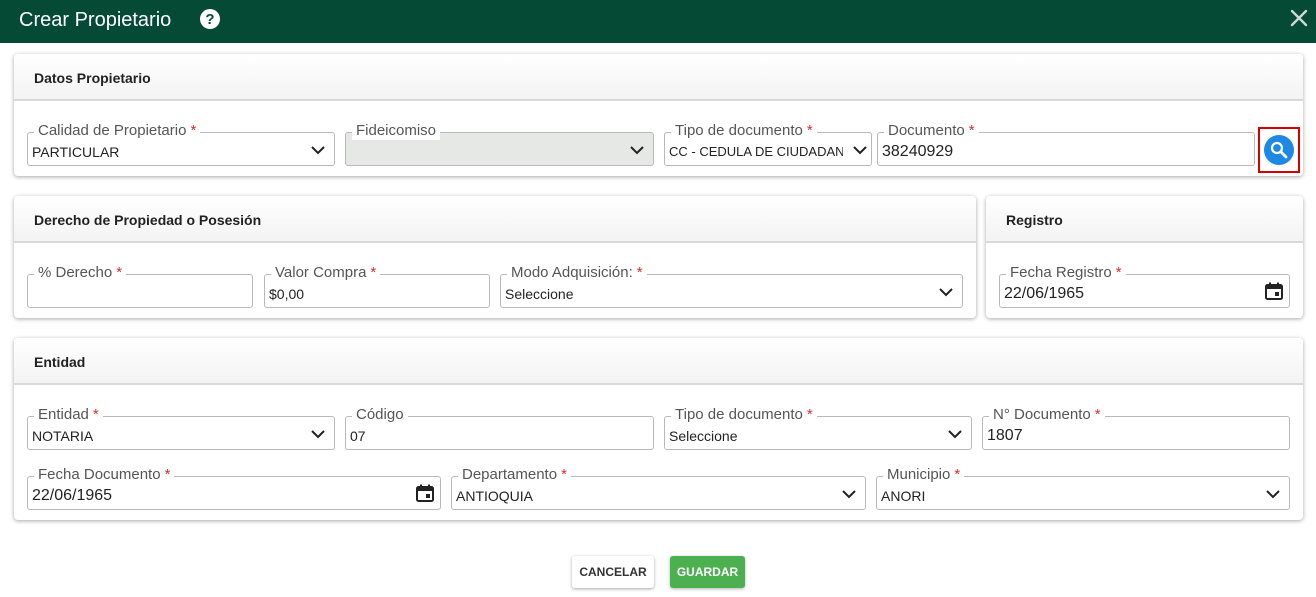 This screenshot has height=597, width=1316. I want to click on card-header: Datos Propietario, so click(658, 77).